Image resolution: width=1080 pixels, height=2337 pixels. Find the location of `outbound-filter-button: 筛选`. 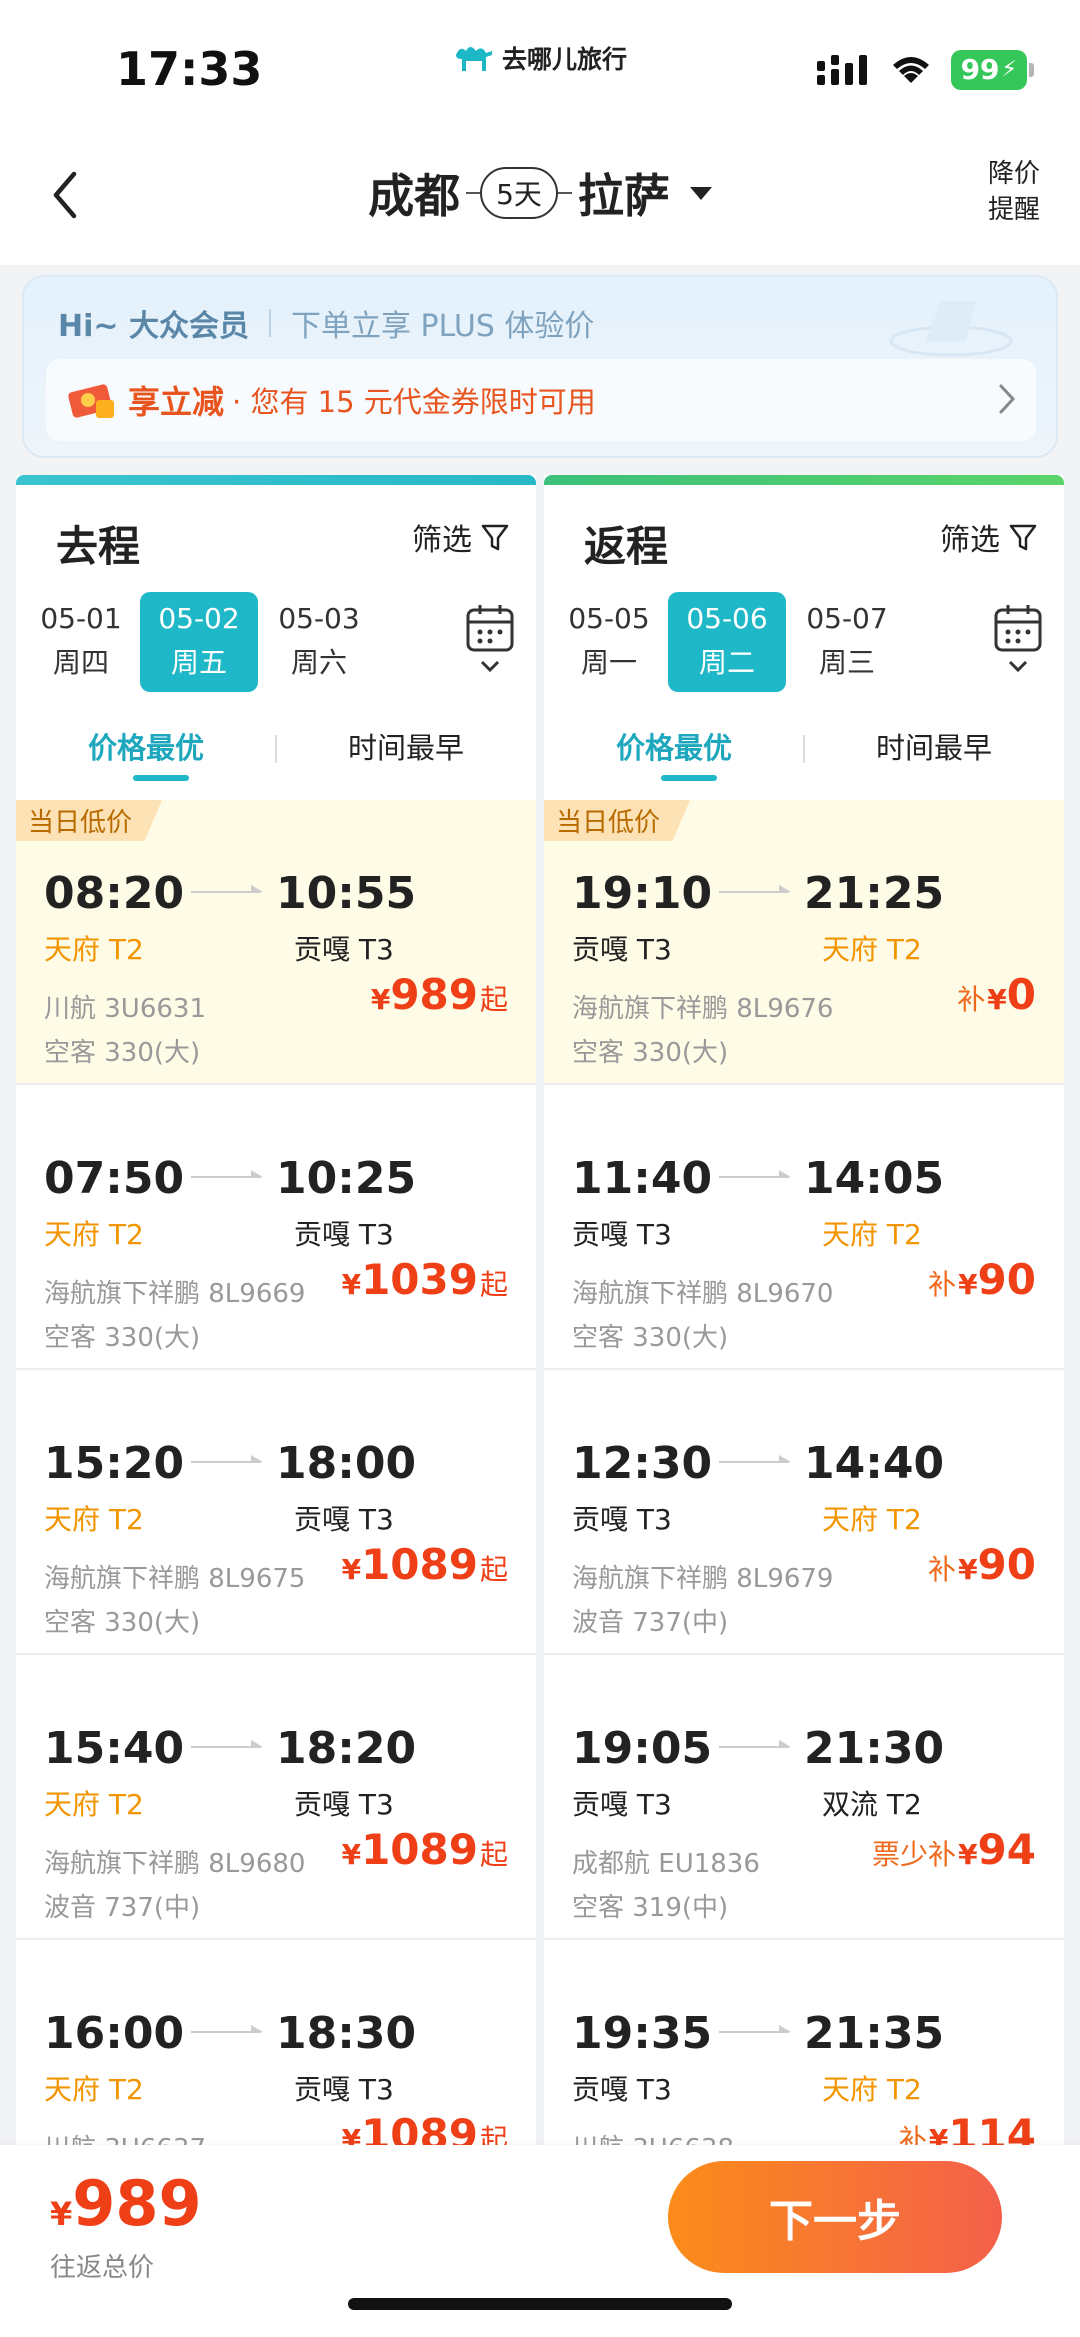

outbound-filter-button: 筛选 is located at coordinates (461, 537).